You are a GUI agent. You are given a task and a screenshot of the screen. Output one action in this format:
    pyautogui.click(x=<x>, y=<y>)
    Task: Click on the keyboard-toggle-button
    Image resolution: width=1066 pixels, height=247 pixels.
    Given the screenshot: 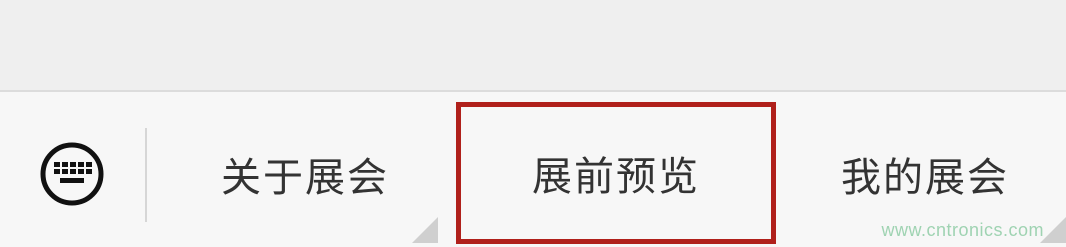 What is the action you would take?
    pyautogui.click(x=72, y=174)
    